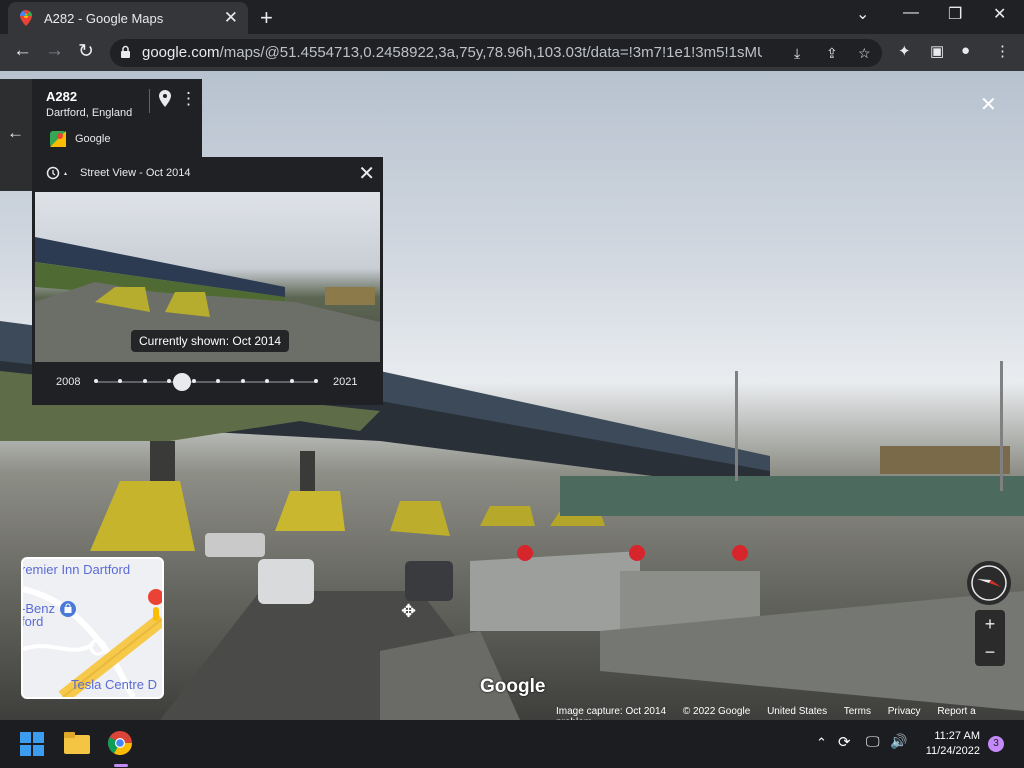 The image size is (1024, 768). Describe the element at coordinates (965, 50) in the screenshot. I see `profile-avatar-icon: ●` at that location.